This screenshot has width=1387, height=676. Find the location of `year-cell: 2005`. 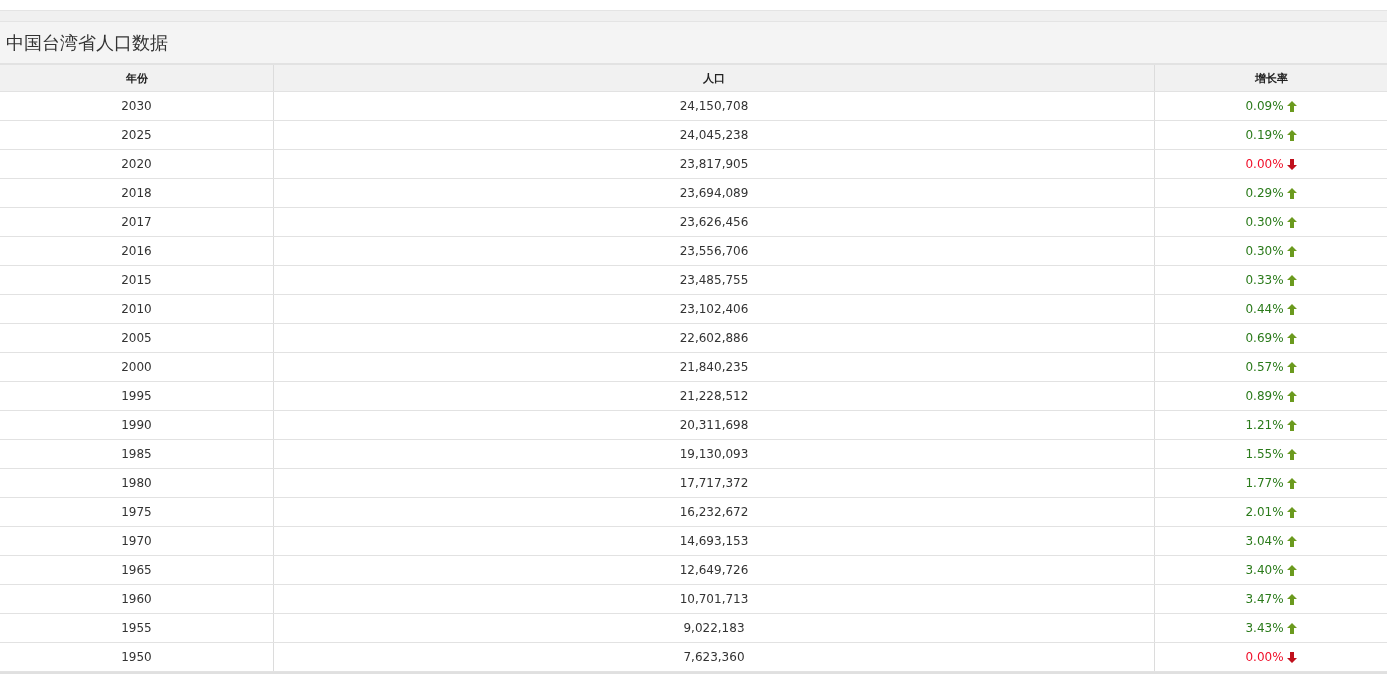

year-cell: 2005 is located at coordinates (136, 338).